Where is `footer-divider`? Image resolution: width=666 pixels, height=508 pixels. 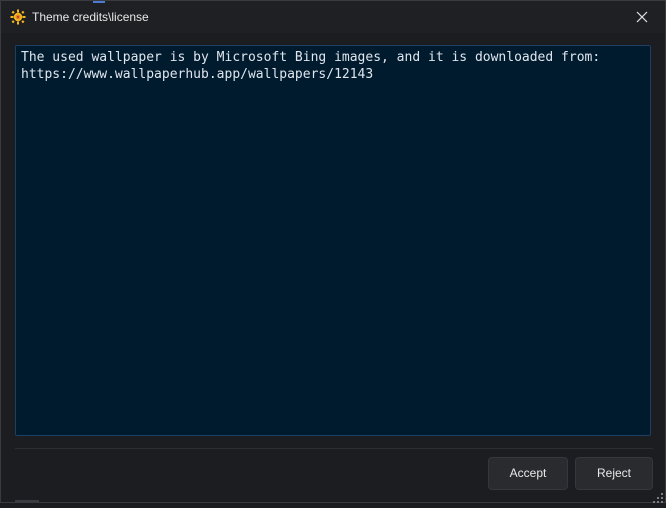
footer-divider is located at coordinates (334, 448).